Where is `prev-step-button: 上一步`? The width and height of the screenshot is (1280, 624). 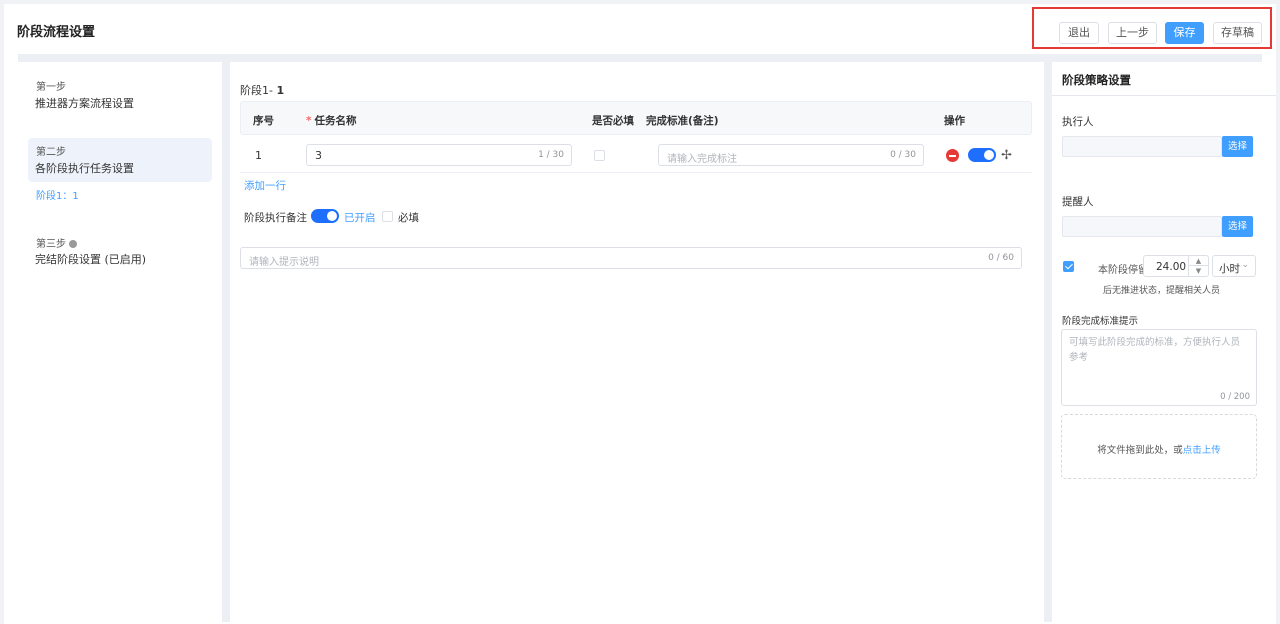
prev-step-button: 上一步 is located at coordinates (1132, 33).